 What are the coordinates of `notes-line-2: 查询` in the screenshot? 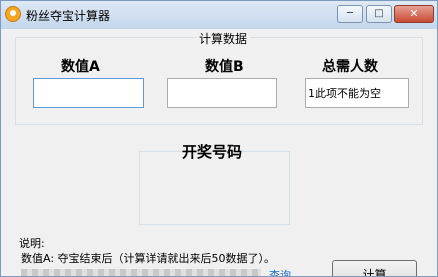 It's located at (171, 271).